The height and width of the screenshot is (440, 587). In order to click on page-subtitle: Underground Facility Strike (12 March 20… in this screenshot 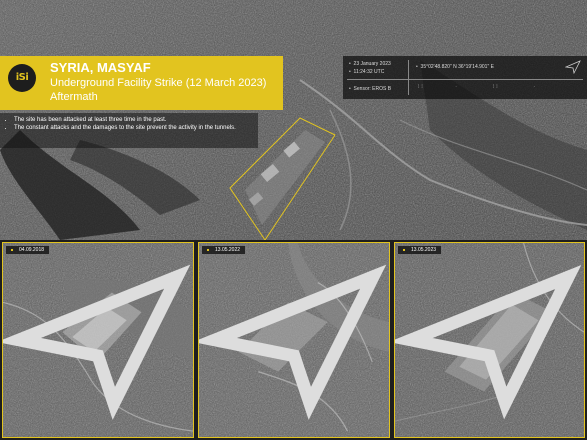, I will do `click(165, 90)`.